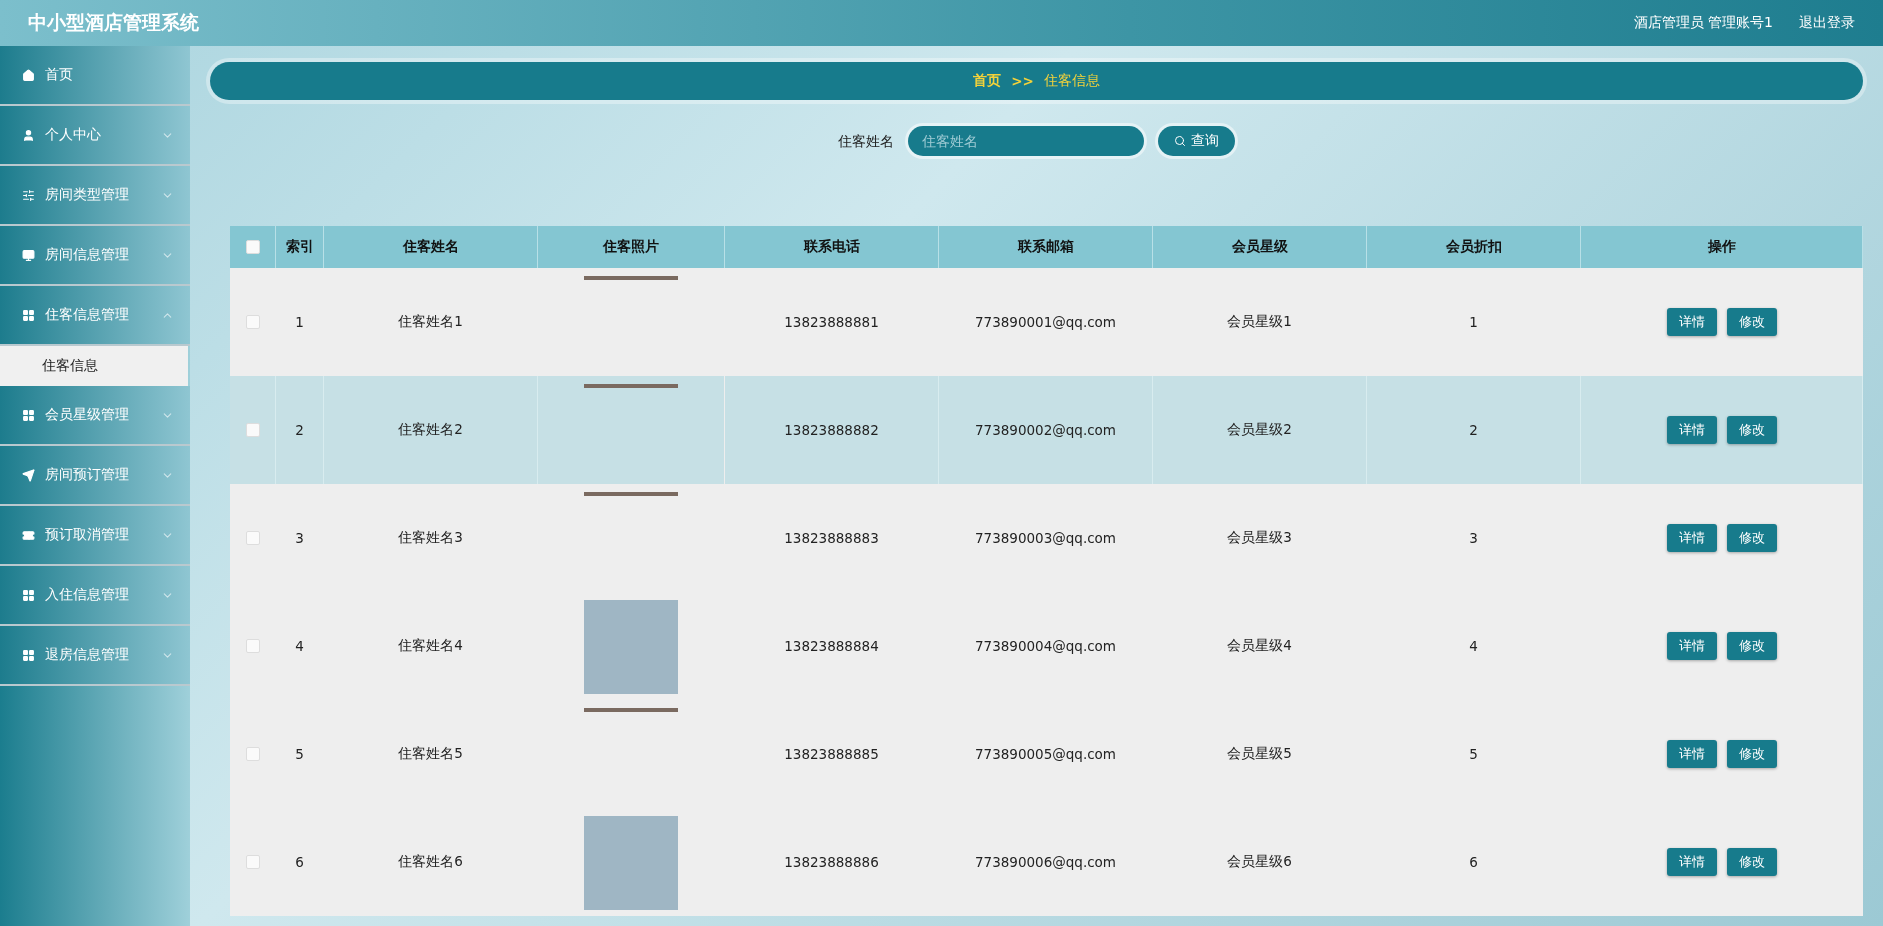 The height and width of the screenshot is (926, 1883). Describe the element at coordinates (431, 247) in the screenshot. I see `column-header: 住客姓名` at that location.